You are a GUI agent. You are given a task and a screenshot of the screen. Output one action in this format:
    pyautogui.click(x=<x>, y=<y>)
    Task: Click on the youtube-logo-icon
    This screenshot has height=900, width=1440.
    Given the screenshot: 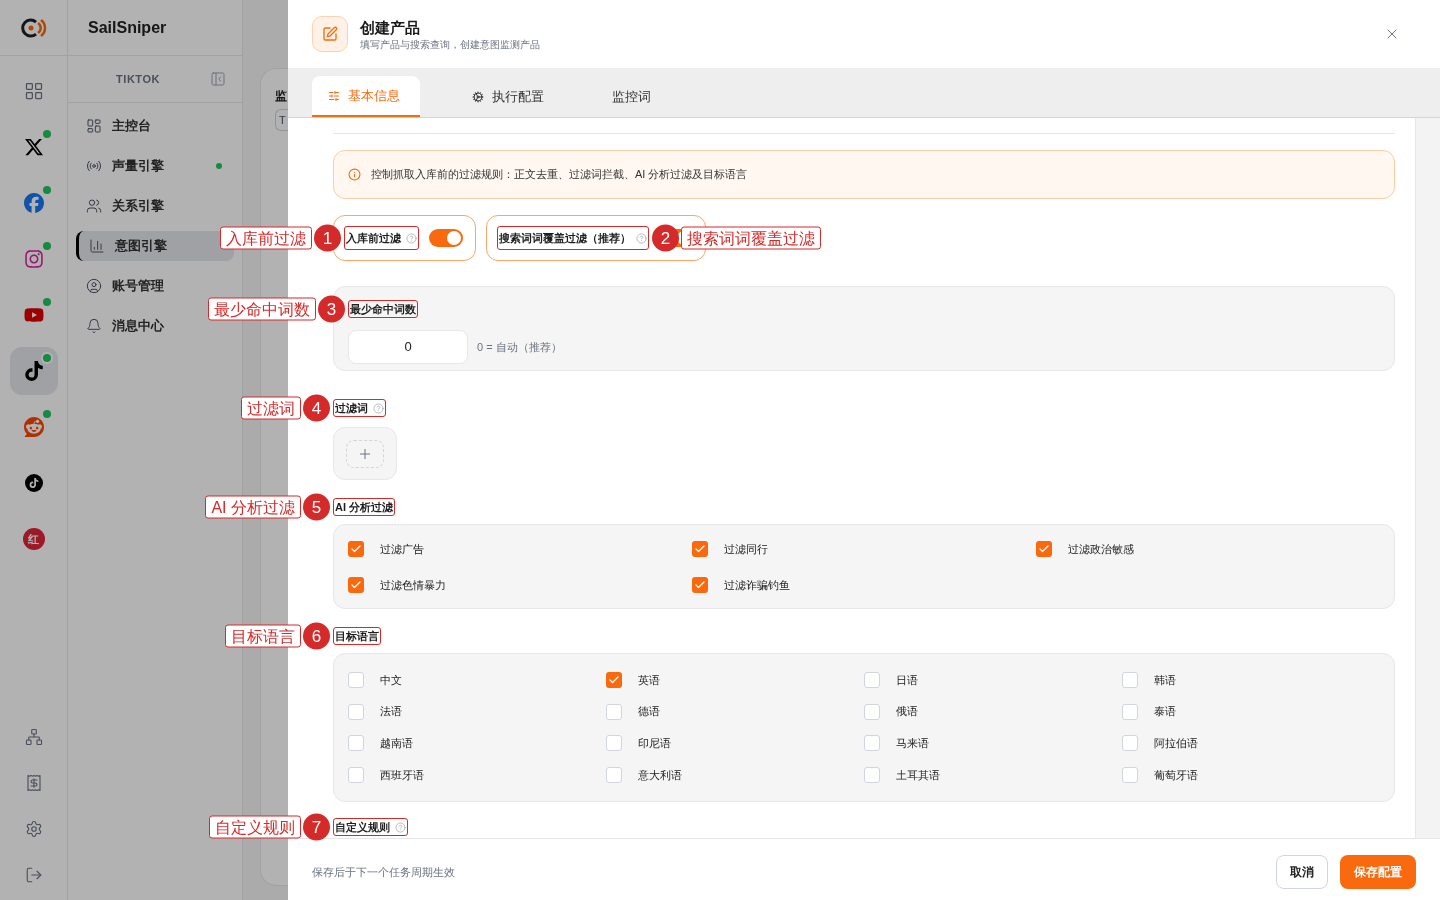 What is the action you would take?
    pyautogui.click(x=33, y=315)
    